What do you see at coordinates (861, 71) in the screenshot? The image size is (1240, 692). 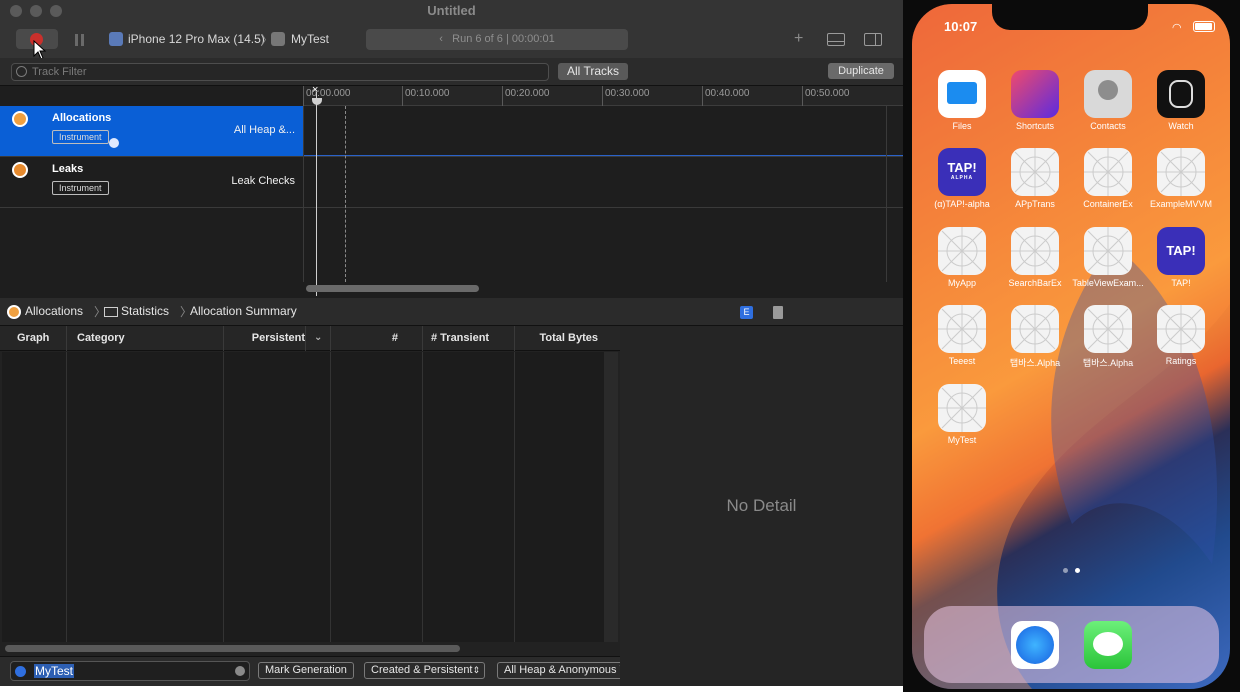 I see `duplicate-button: Duplicate` at bounding box center [861, 71].